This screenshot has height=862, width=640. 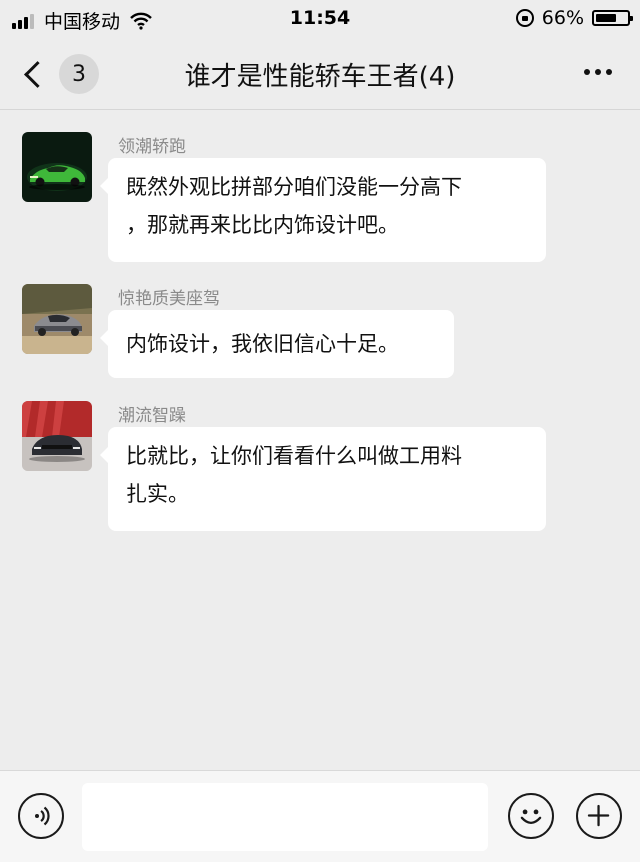 What do you see at coordinates (606, 18) in the screenshot?
I see `battery-level` at bounding box center [606, 18].